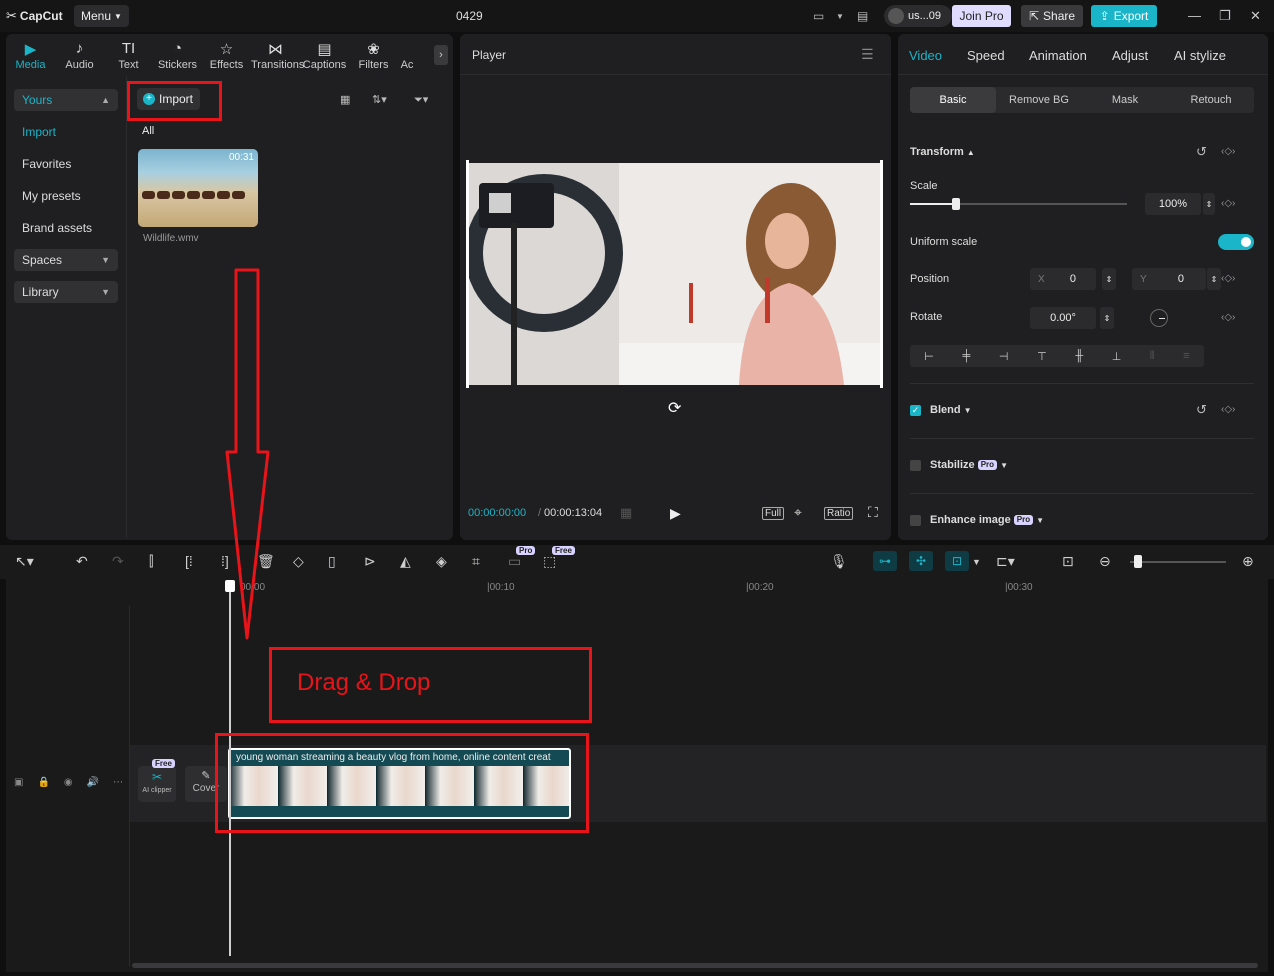  Describe the element at coordinates (674, 408) in the screenshot. I see `rotate-handle-icon: ⟳` at that location.